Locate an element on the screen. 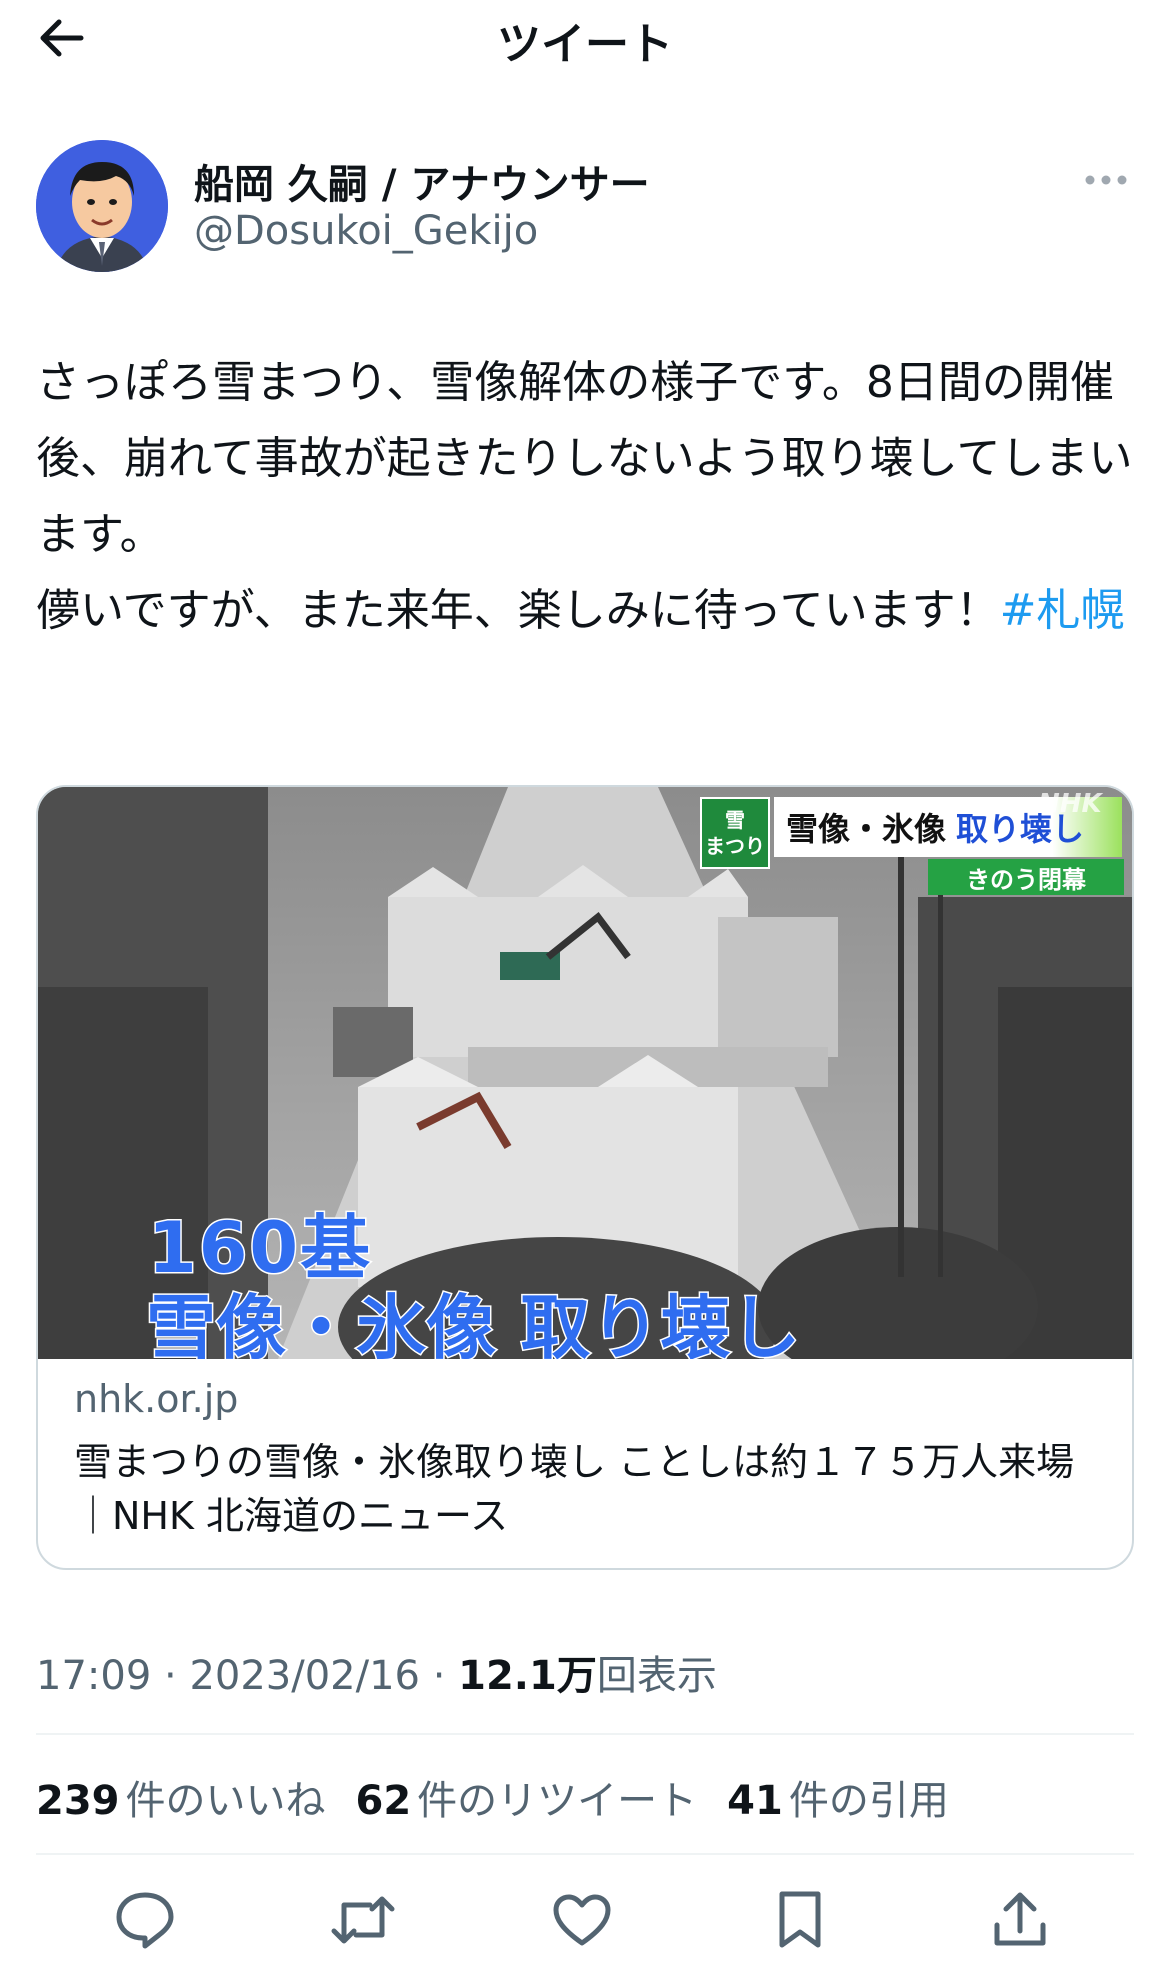  quotes-stat: 41 件の引用 is located at coordinates (838, 1797).